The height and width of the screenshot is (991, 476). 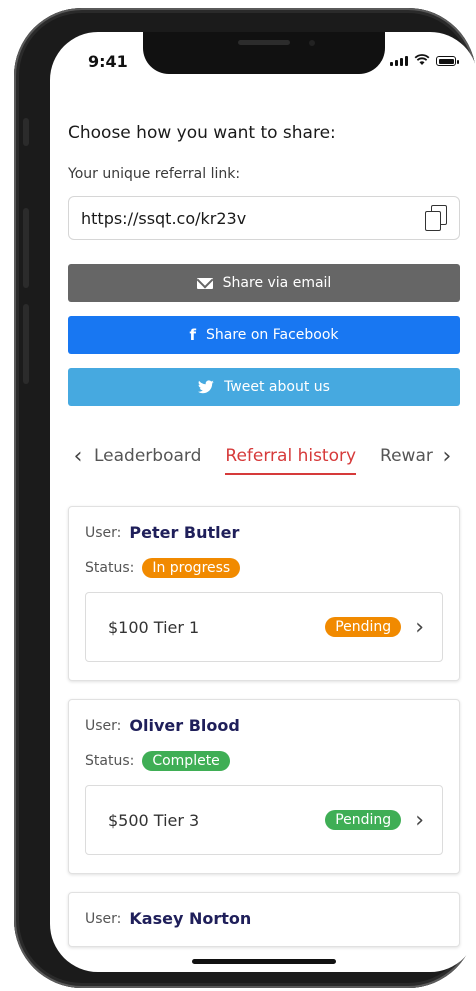 What do you see at coordinates (184, 725) in the screenshot?
I see `user-name: Oliver Blood` at bounding box center [184, 725].